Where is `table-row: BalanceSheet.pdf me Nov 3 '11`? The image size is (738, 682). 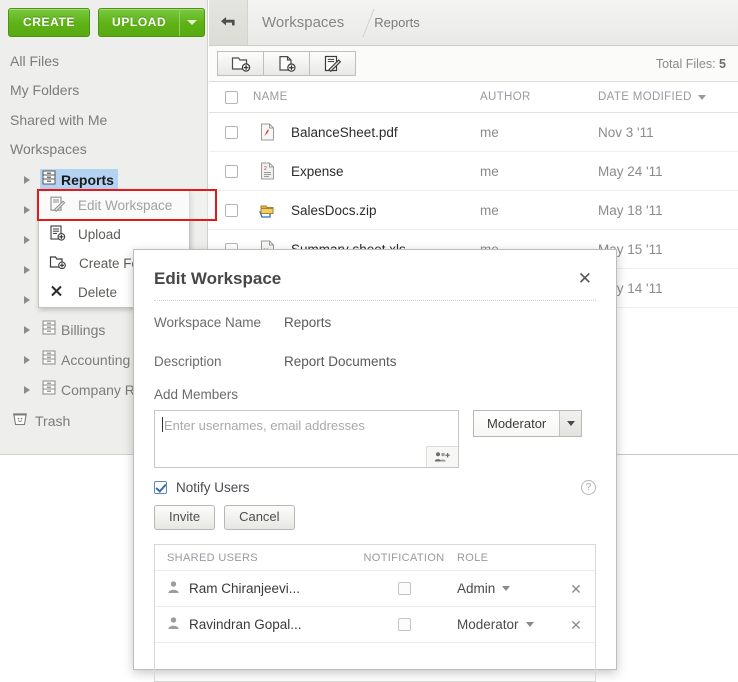
table-row: BalanceSheet.pdf me Nov 3 '11 is located at coordinates (473, 132).